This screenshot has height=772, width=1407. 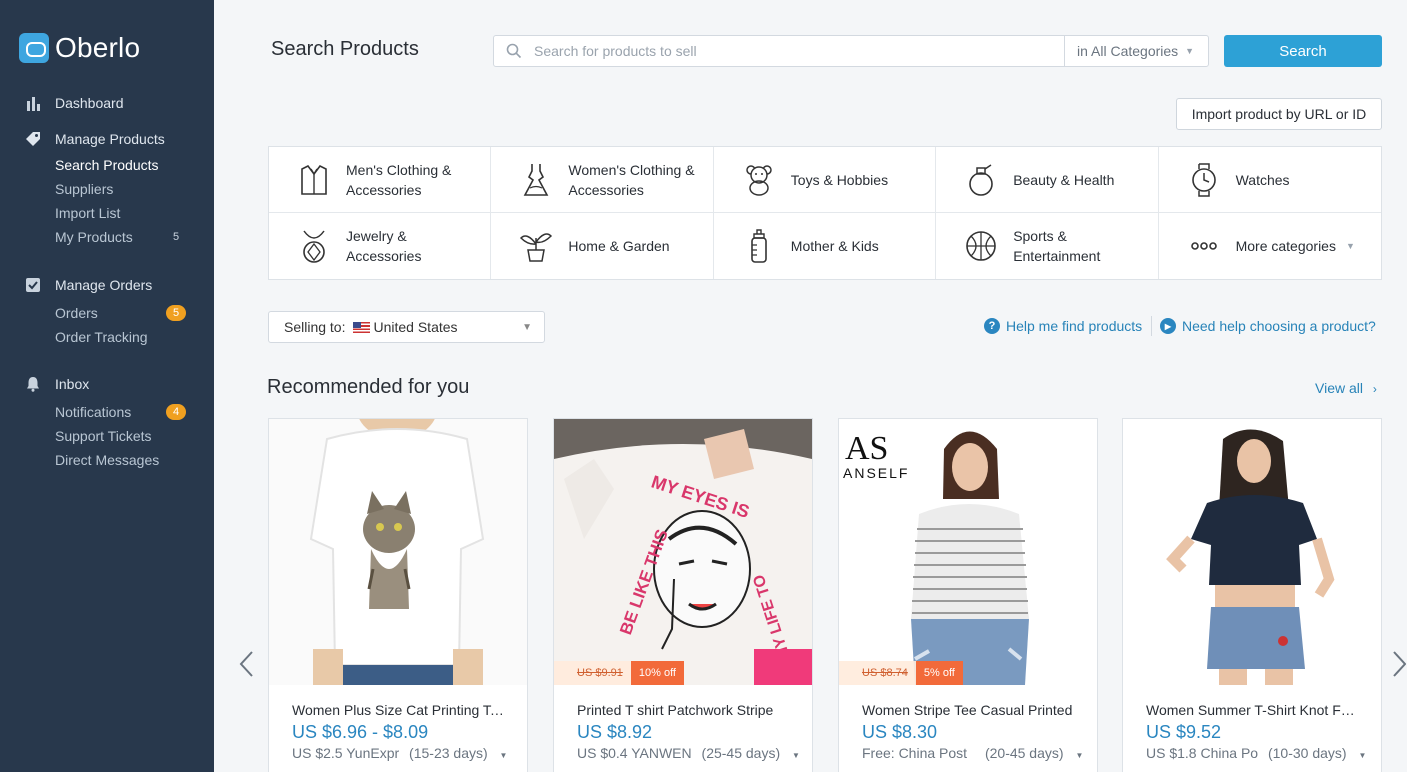 I want to click on category-beauty-health: Beauty & Health, so click(x=1047, y=180).